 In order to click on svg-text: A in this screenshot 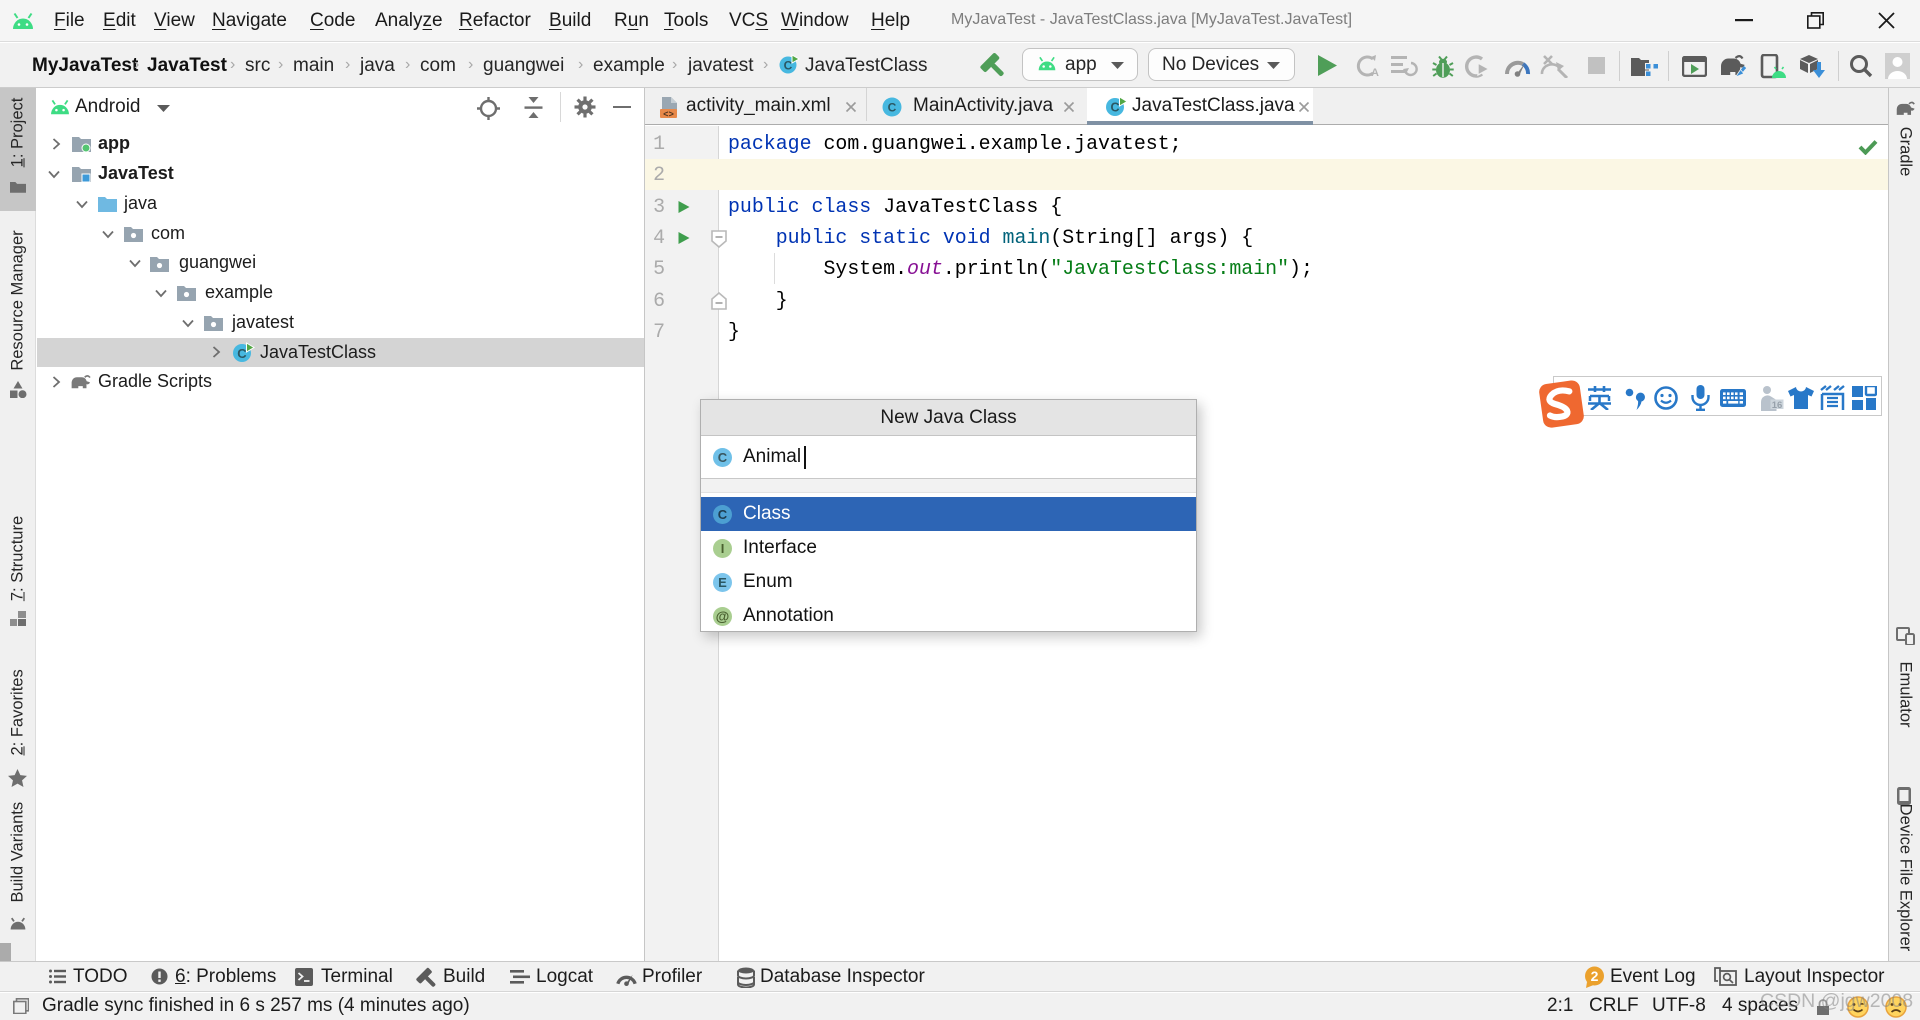, I will do `click(1375, 72)`.